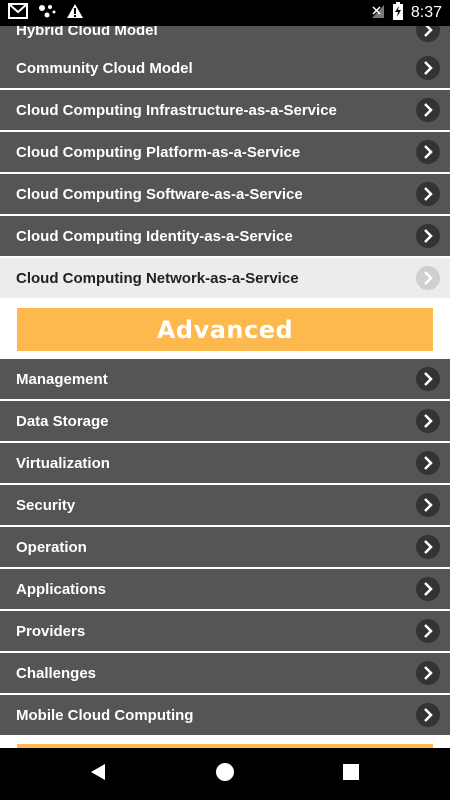 The image size is (450, 800). What do you see at coordinates (225, 68) in the screenshot?
I see `list-item-community-cloud-model: Community Cloud Model` at bounding box center [225, 68].